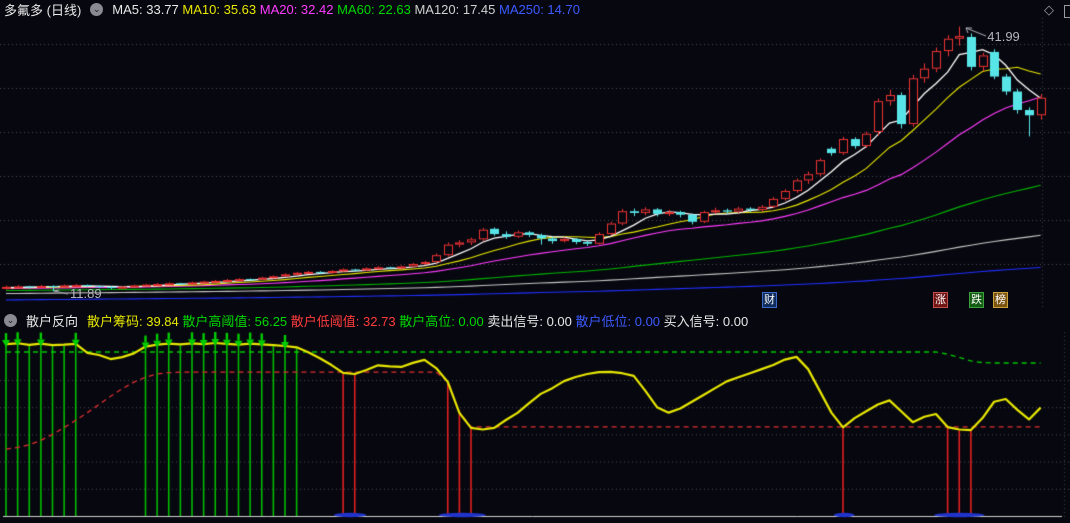 Image resolution: width=1070 pixels, height=523 pixels. Describe the element at coordinates (52, 321) in the screenshot. I see `indicator-title: 散户反向` at that location.